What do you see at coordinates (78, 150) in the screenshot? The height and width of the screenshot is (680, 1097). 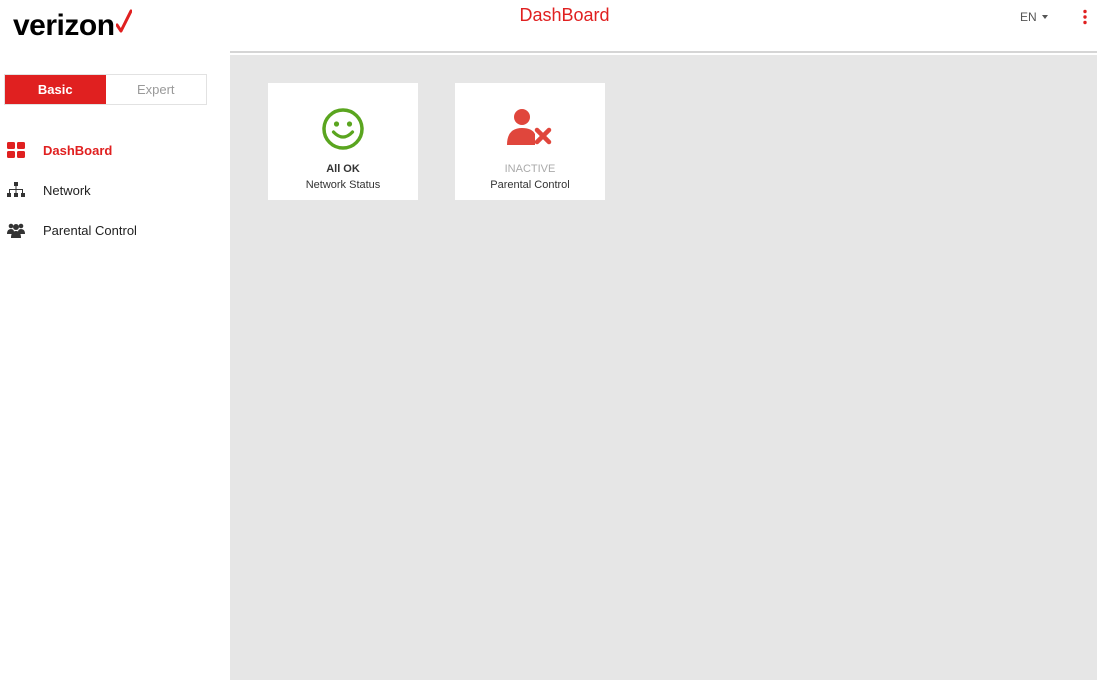 I see `sidebar-item-label: DashBoard` at bounding box center [78, 150].